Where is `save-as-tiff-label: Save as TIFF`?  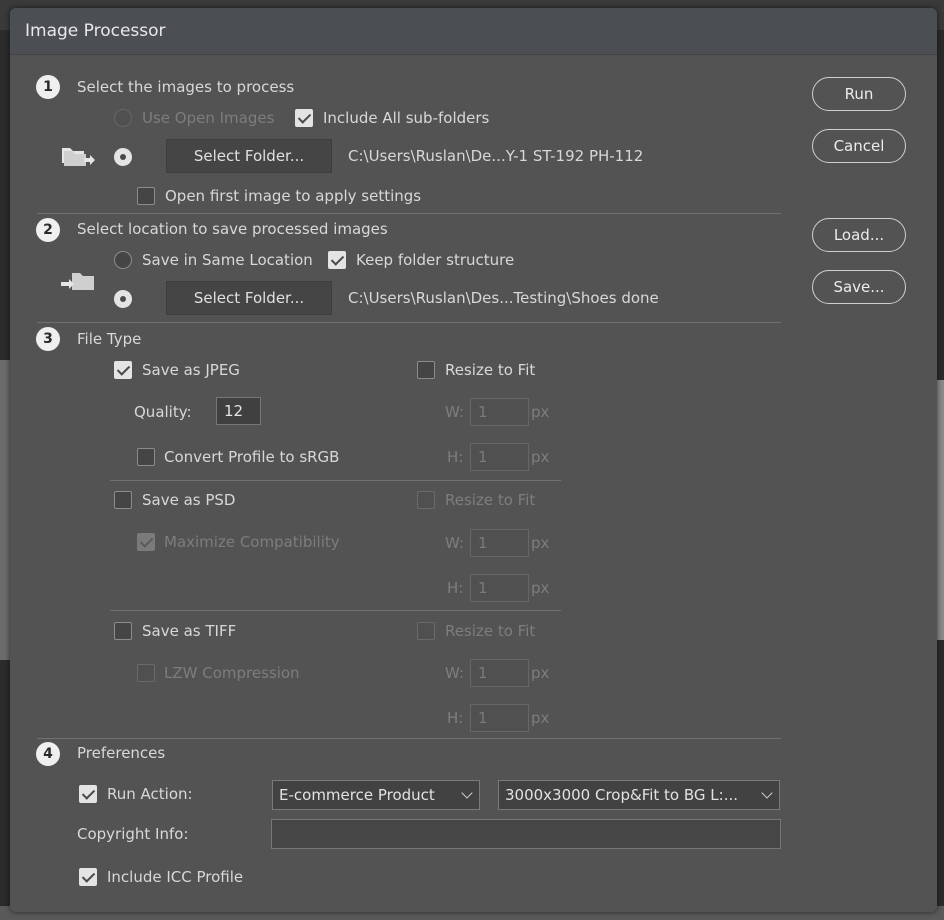 save-as-tiff-label: Save as TIFF is located at coordinates (189, 631).